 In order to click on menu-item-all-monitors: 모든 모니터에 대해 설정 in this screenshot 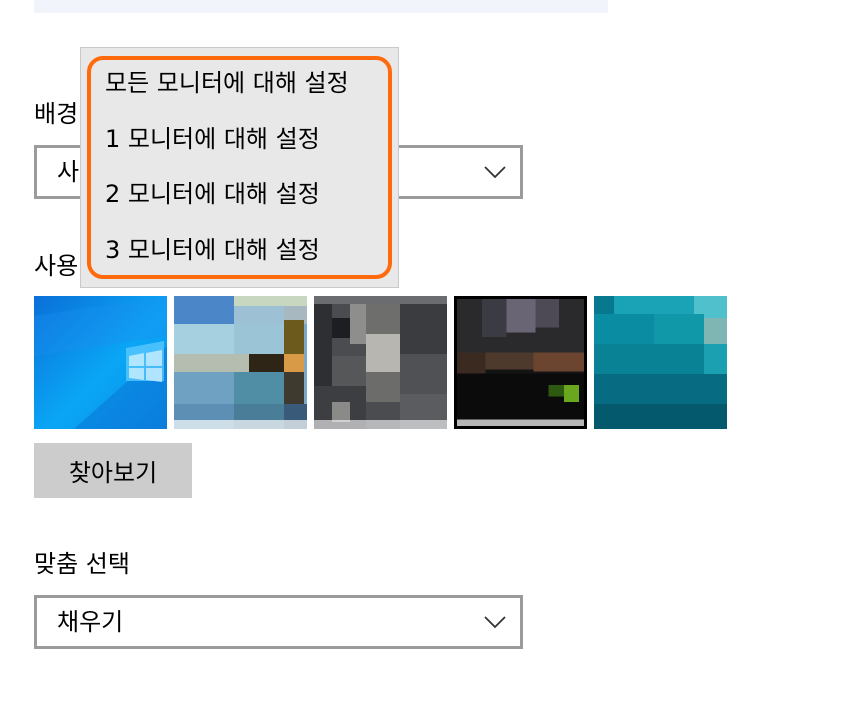, I will do `click(227, 83)`.